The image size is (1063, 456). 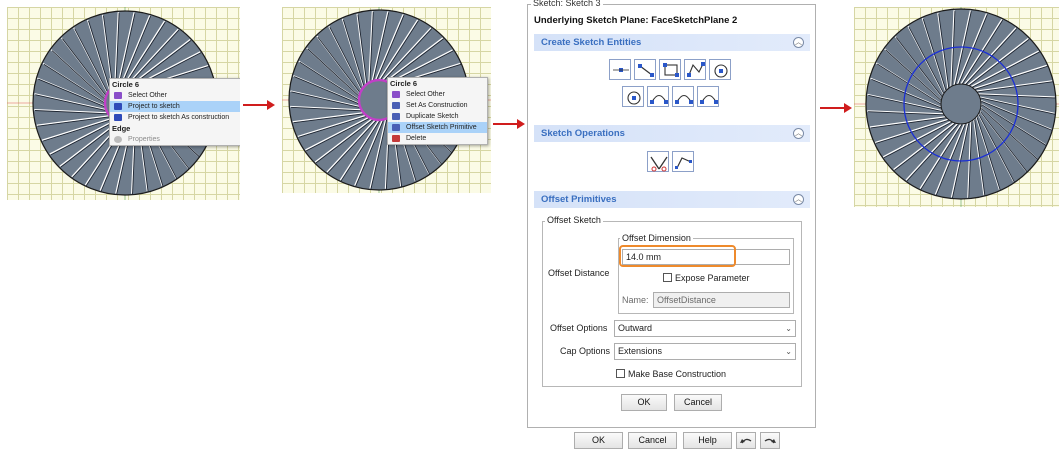 I want to click on offset-distance-label: Offset Distance, so click(x=579, y=273).